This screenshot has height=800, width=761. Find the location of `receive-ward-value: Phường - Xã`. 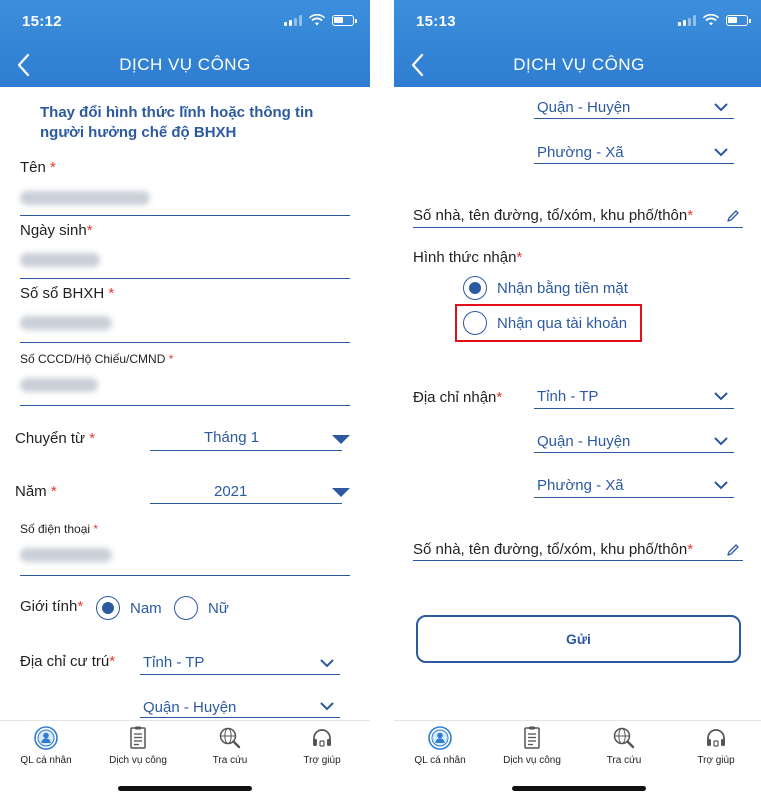

receive-ward-value: Phường - Xã is located at coordinates (580, 485).